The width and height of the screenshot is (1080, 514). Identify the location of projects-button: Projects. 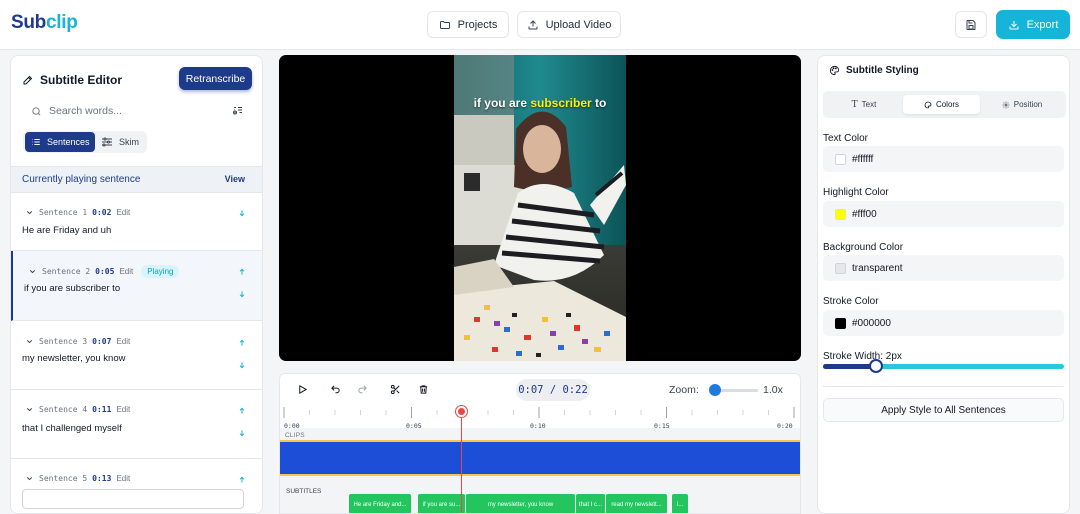
(468, 24).